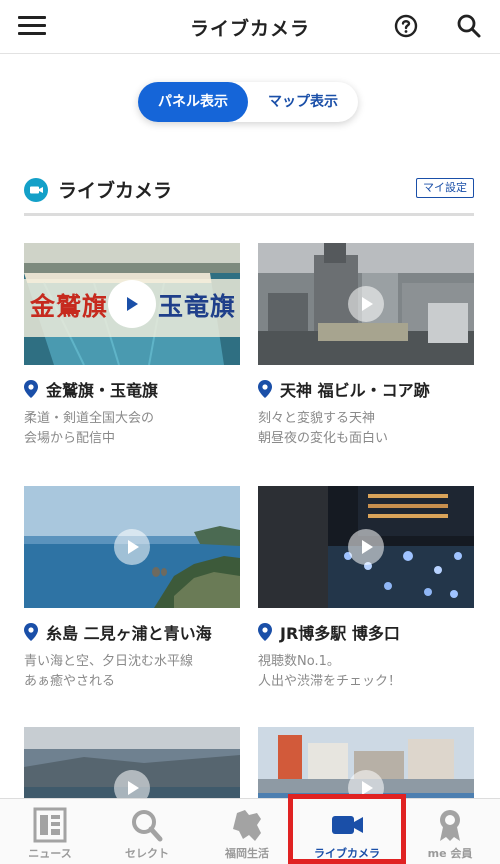  Describe the element at coordinates (247, 825) in the screenshot. I see `fukuoka-map-icon` at that location.